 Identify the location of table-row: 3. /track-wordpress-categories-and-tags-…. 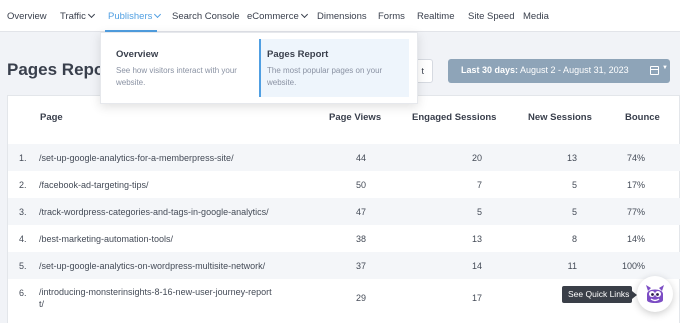
(344, 211).